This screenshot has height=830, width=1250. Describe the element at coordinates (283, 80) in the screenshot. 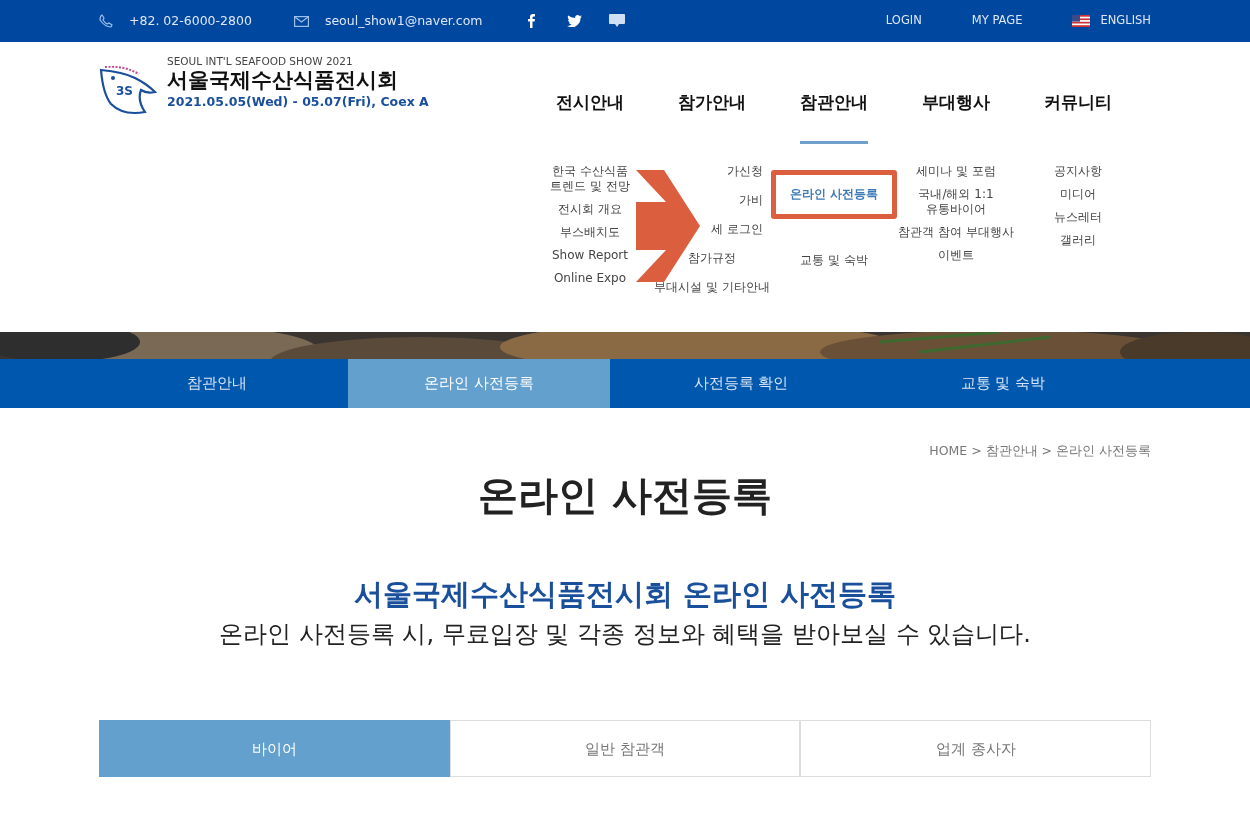

I see `logo-title: 서울국제수산식품전시회` at that location.